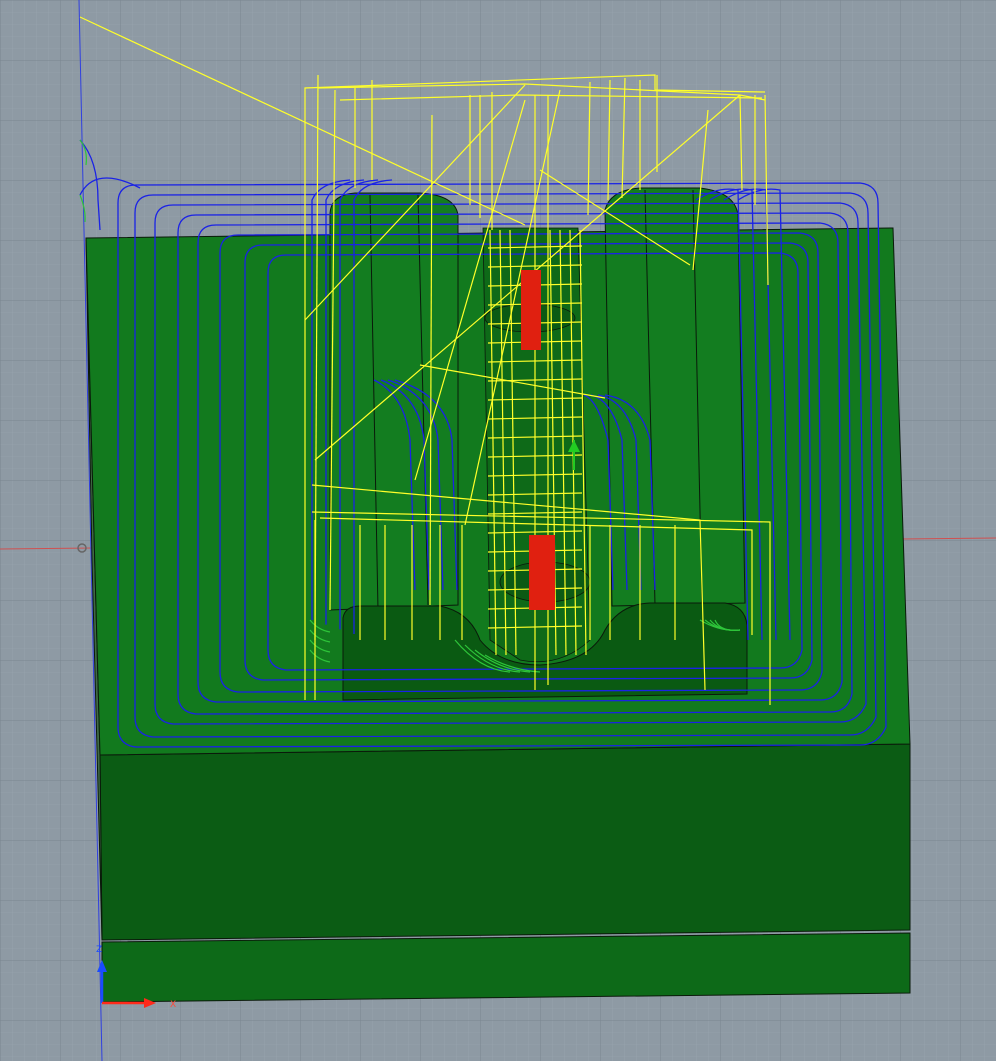  Describe the element at coordinates (173, 1005) in the screenshot. I see `x-axis-label: X` at that location.